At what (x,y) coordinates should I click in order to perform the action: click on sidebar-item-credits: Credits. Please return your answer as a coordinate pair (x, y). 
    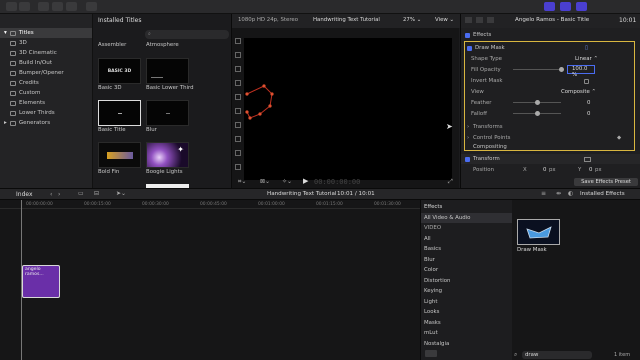
    Looking at the image, I should click on (24, 83).